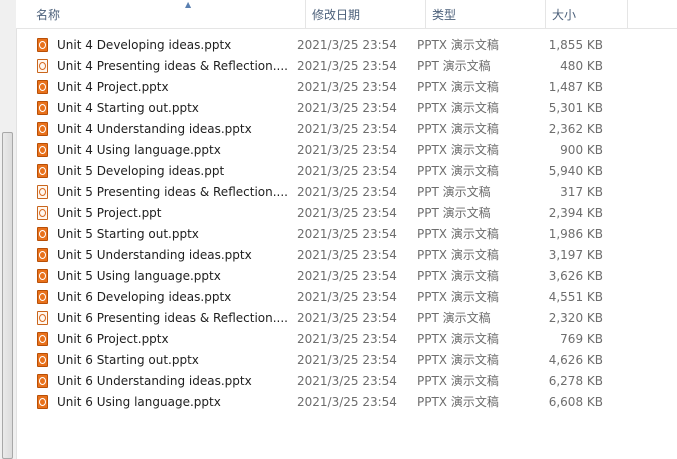 The image size is (677, 459). I want to click on column-header-size-label: 大小, so click(564, 15).